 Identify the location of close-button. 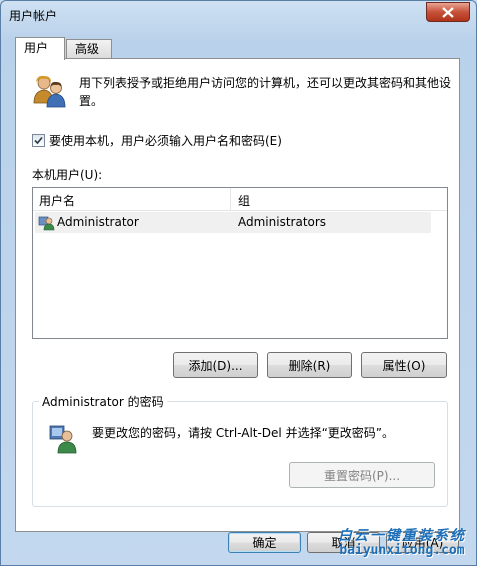
(448, 12).